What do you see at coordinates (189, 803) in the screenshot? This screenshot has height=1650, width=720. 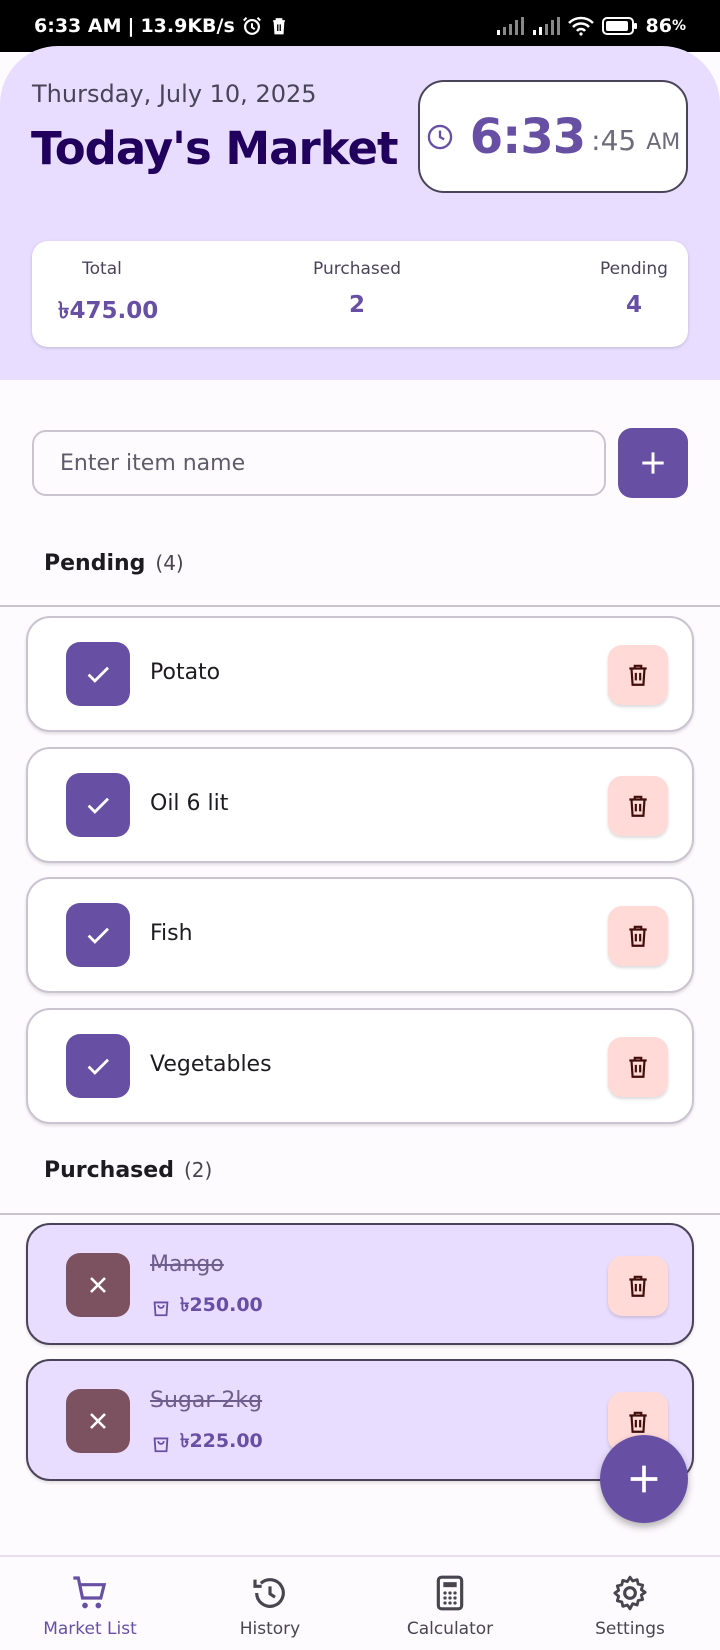 I see `item-name: Oil 6 lit` at bounding box center [189, 803].